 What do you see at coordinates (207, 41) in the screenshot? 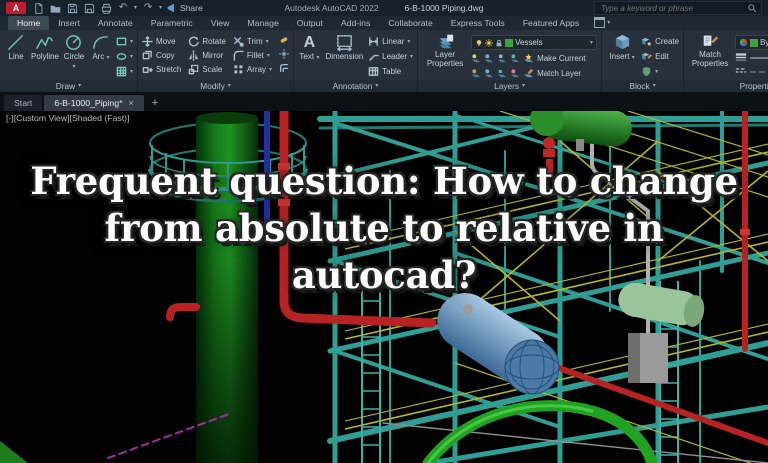
I see `rotate-button: Rotate` at bounding box center [207, 41].